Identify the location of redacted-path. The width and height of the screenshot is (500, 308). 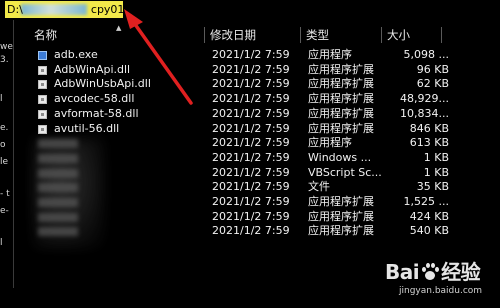
(54, 9).